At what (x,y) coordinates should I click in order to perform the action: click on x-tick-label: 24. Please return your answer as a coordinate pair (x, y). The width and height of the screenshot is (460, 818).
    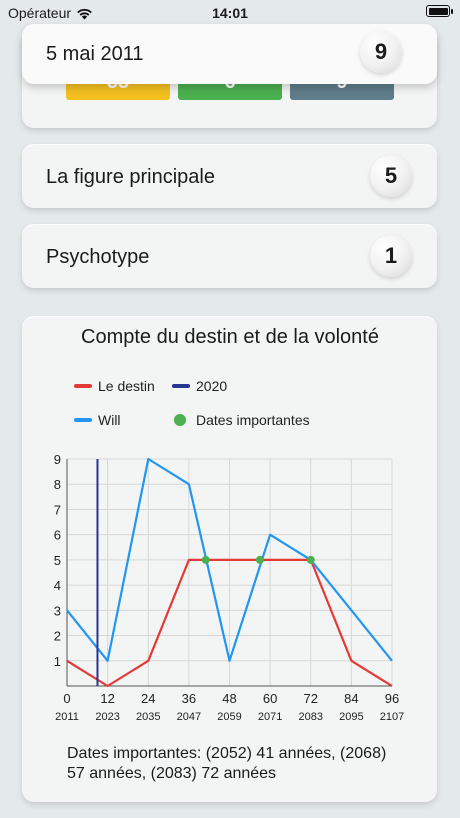
    Looking at the image, I should click on (148, 698).